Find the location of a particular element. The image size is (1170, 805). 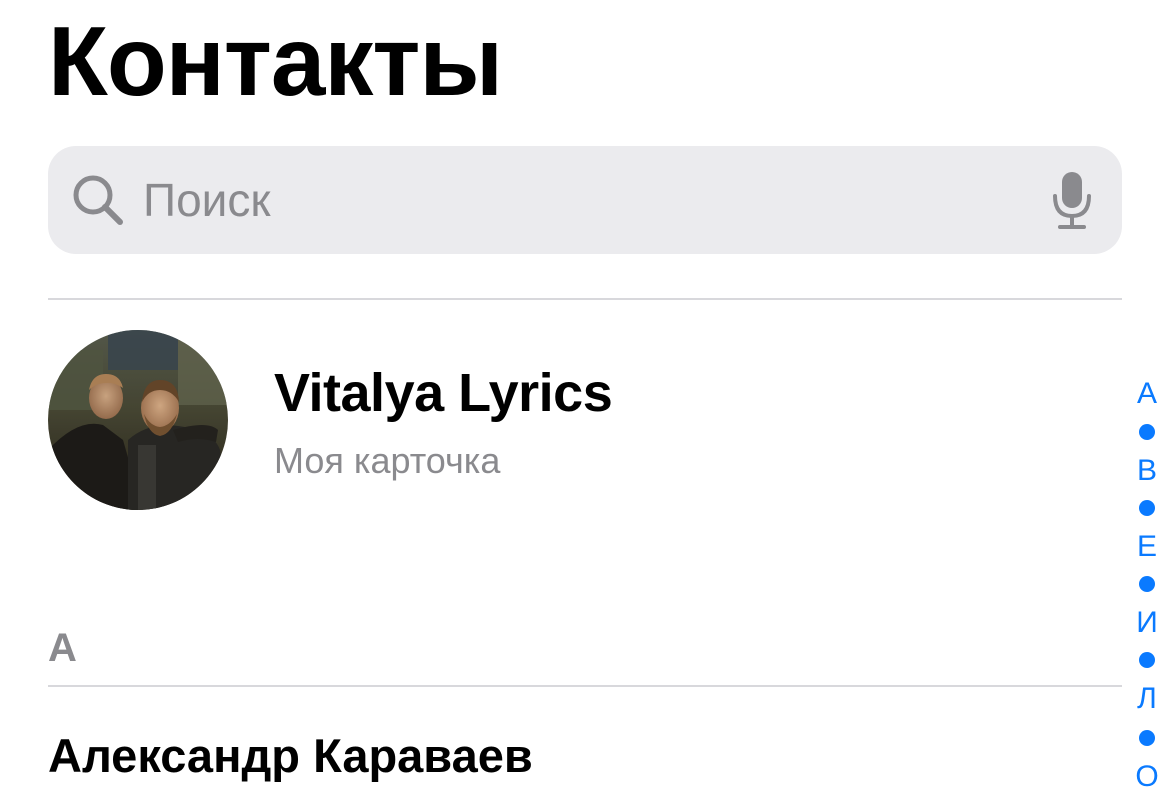

my-card-name: Vitalya Lyrics is located at coordinates (443, 393).